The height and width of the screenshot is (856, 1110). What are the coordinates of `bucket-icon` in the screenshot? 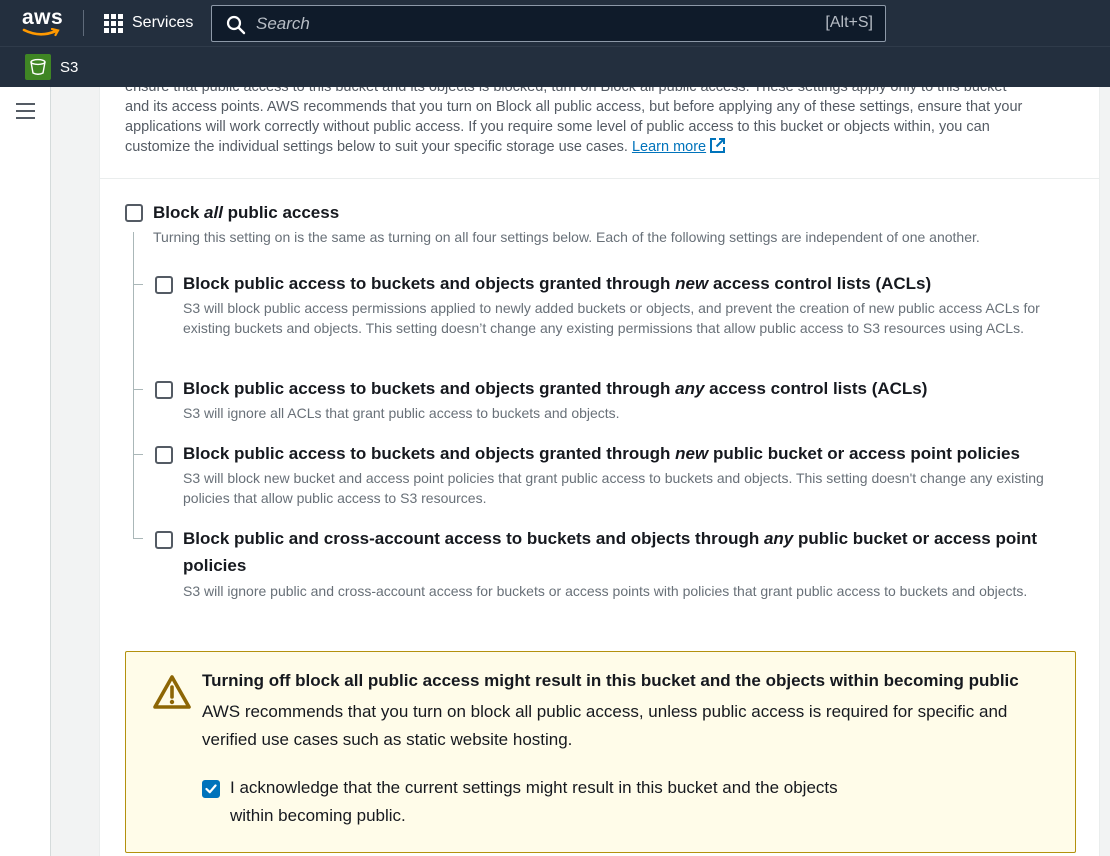 It's located at (38, 66).